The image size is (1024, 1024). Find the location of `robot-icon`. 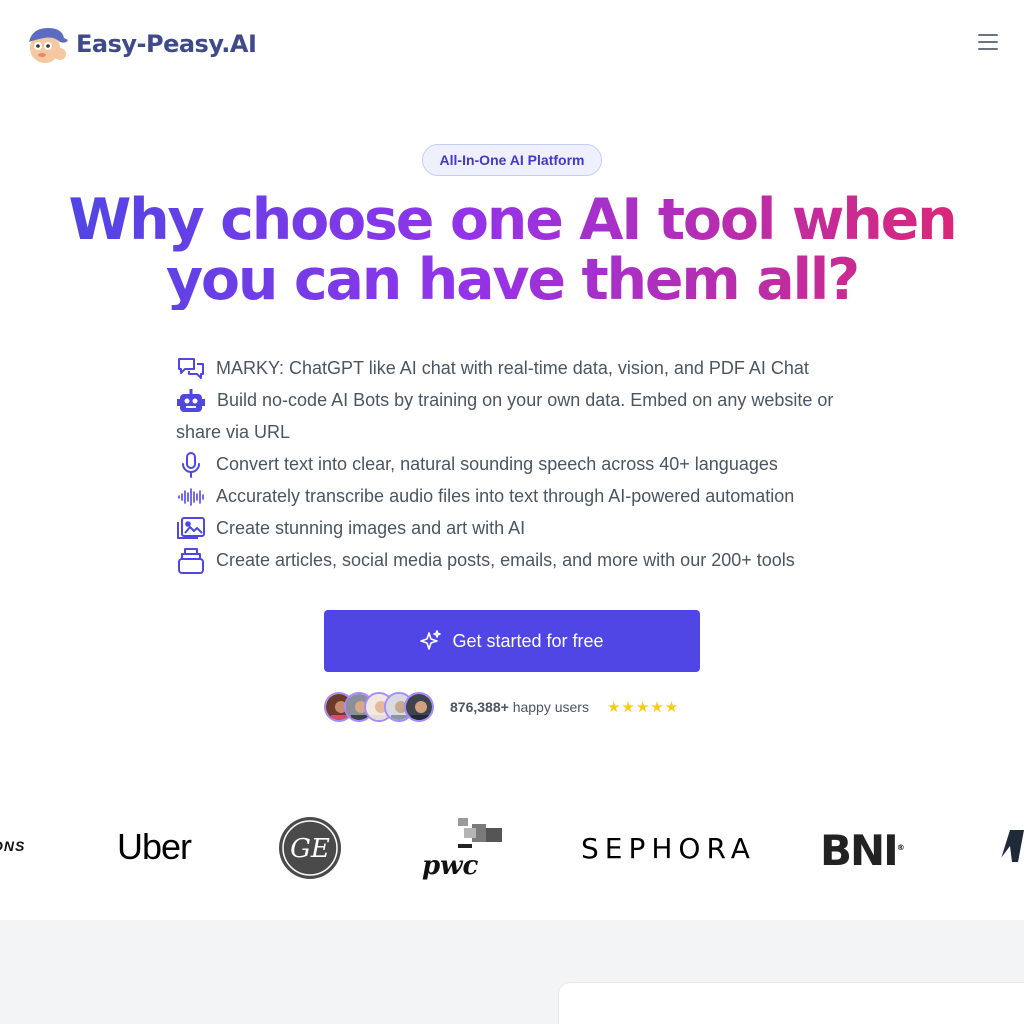

robot-icon is located at coordinates (191, 401).